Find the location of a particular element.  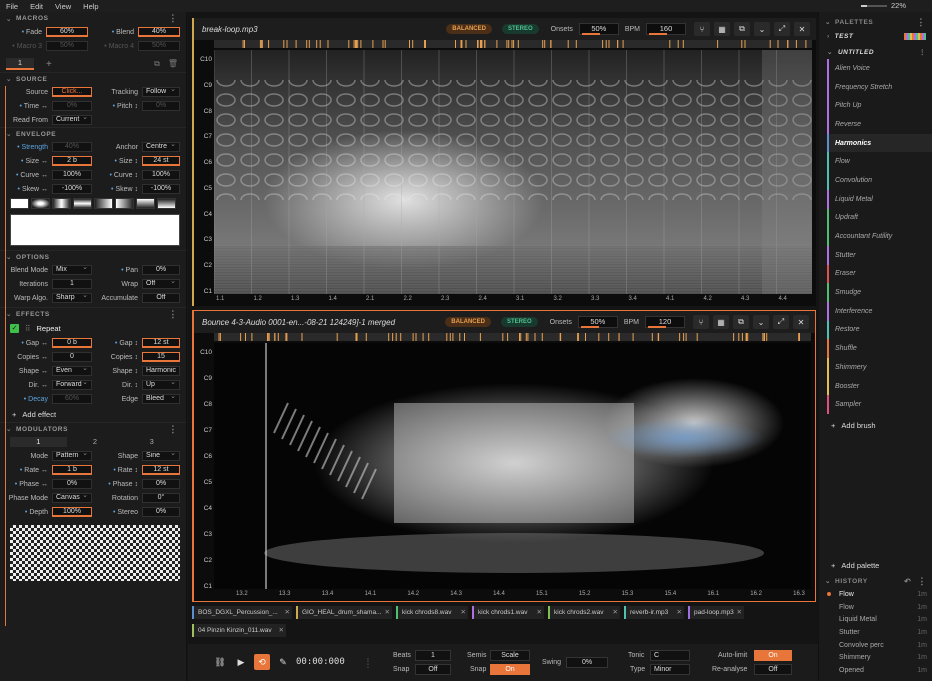

brush-item: Shuffle is located at coordinates (879, 348).